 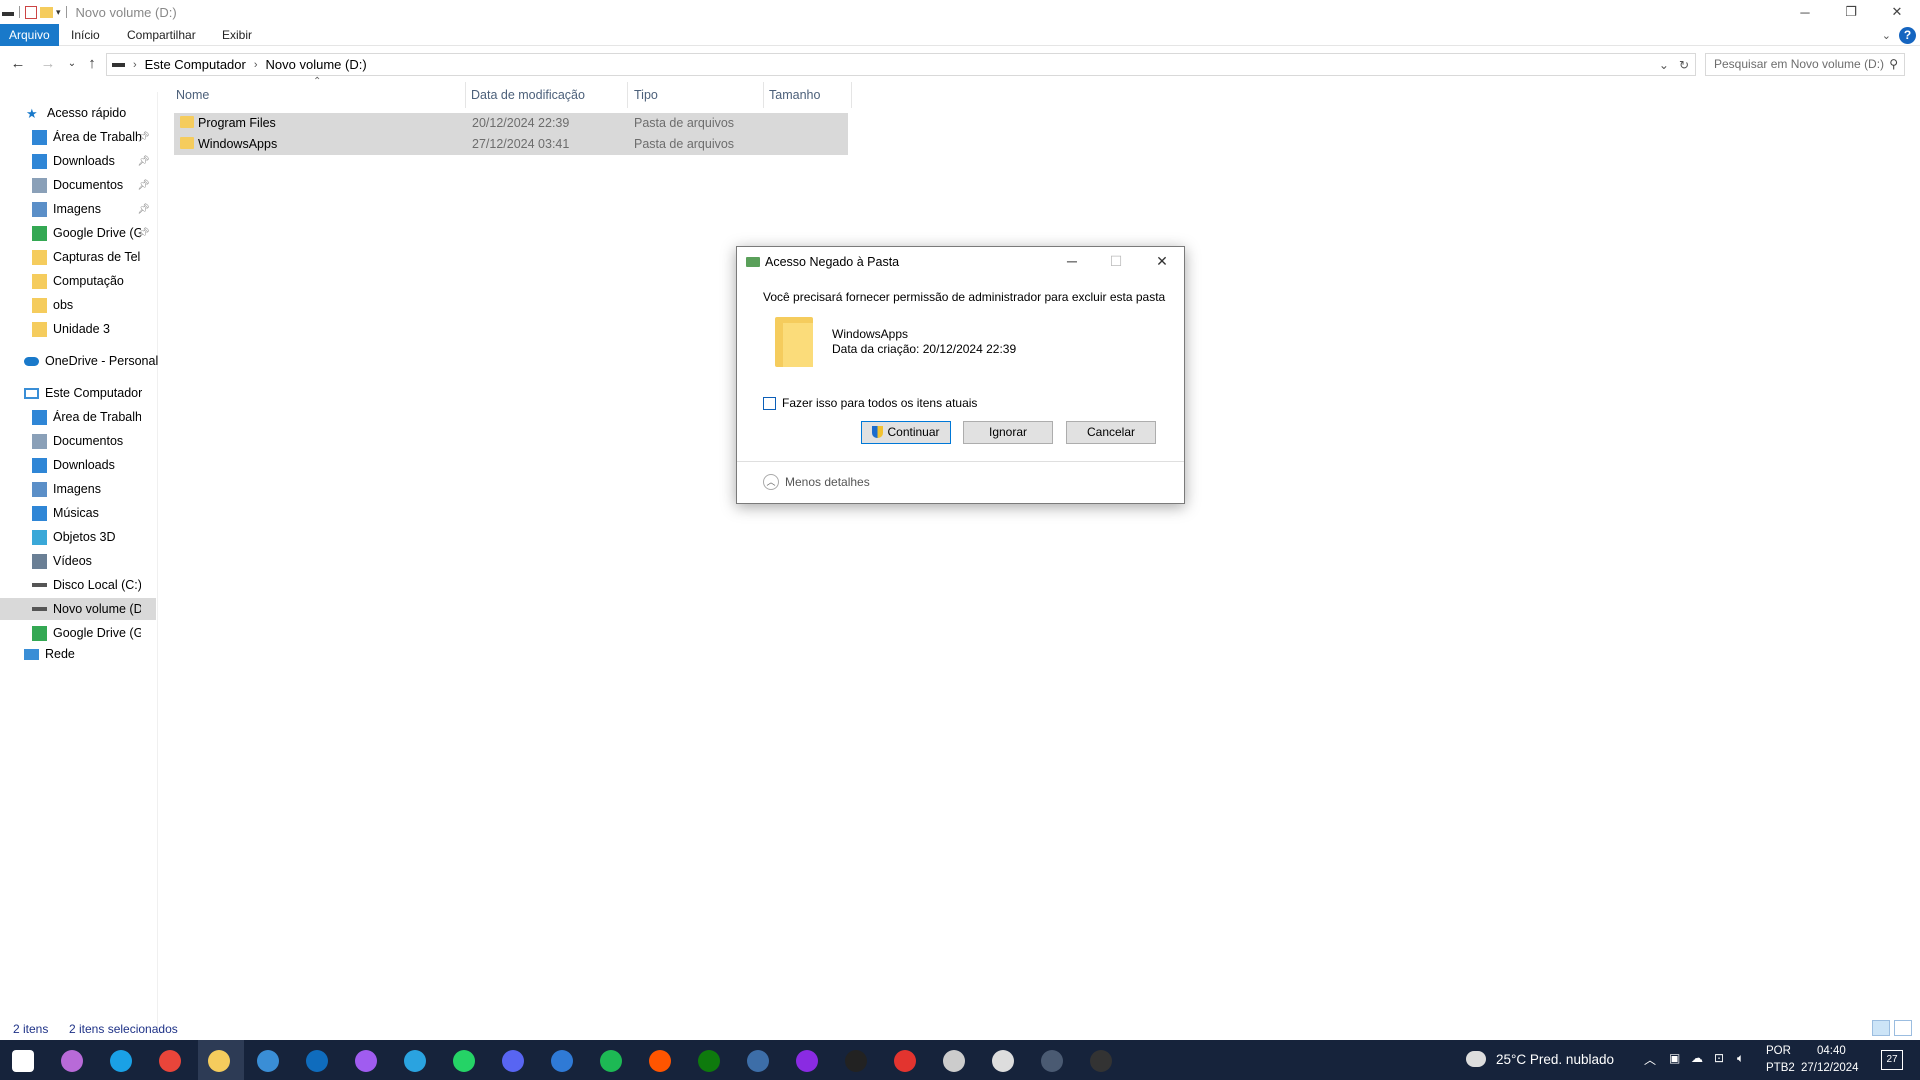 I want to click on search-input: Pesquisar em Novo volume (D:) ⚲, so click(x=1805, y=64).